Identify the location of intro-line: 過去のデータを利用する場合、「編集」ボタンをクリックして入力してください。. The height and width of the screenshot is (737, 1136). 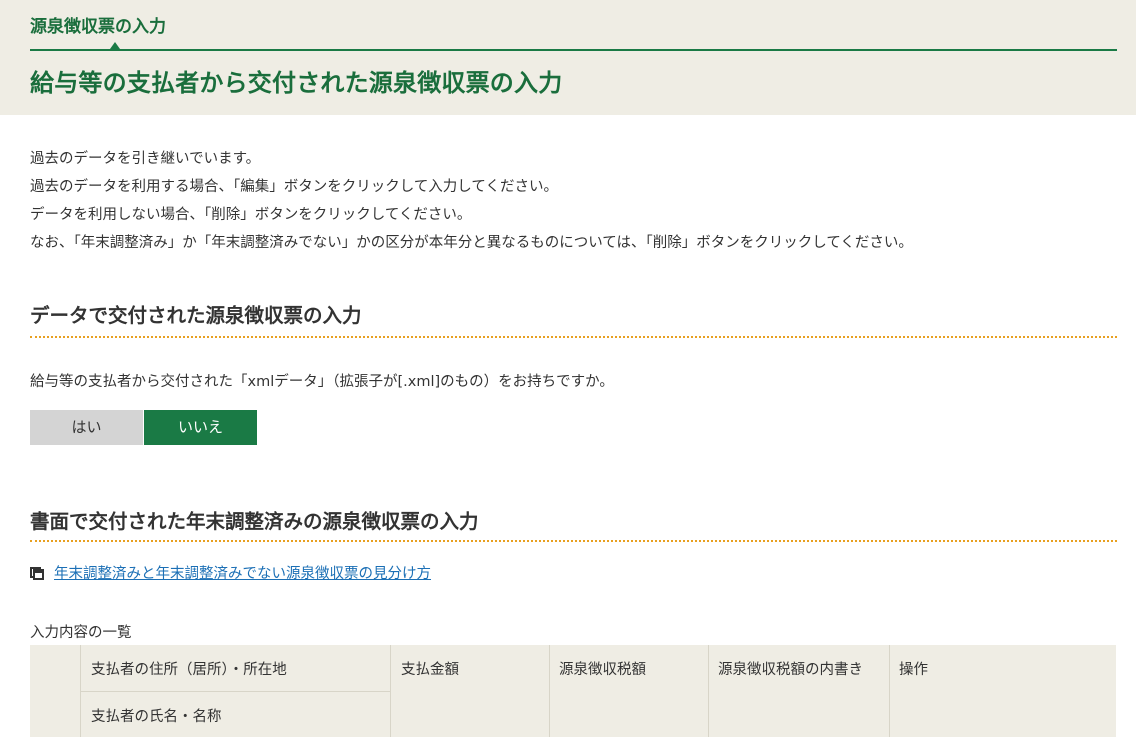
(294, 187).